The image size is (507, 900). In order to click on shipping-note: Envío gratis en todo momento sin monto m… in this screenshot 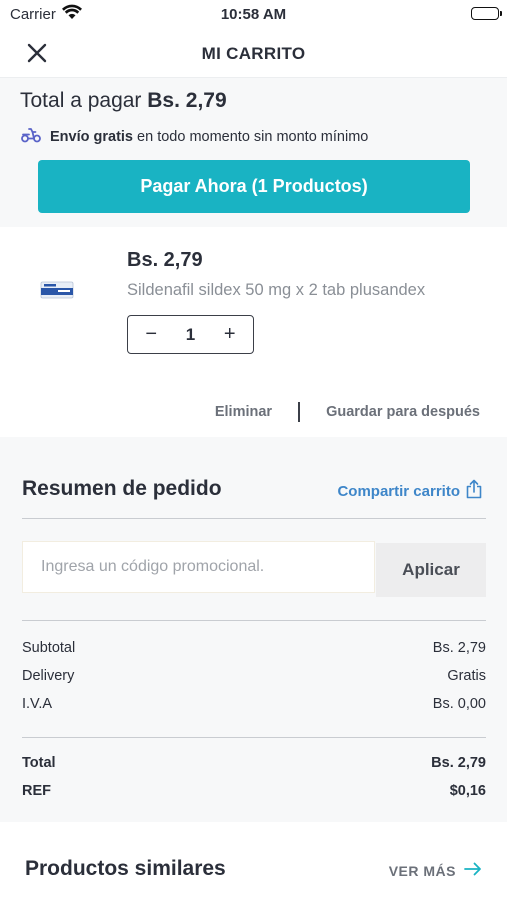, I will do `click(194, 137)`.